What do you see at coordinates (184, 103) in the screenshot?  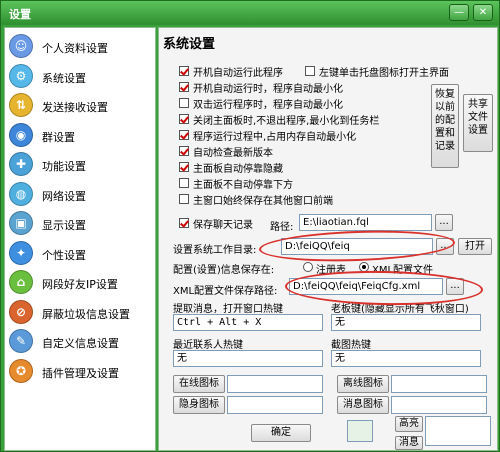 I see `doubleclick-minimize-checkbox` at bounding box center [184, 103].